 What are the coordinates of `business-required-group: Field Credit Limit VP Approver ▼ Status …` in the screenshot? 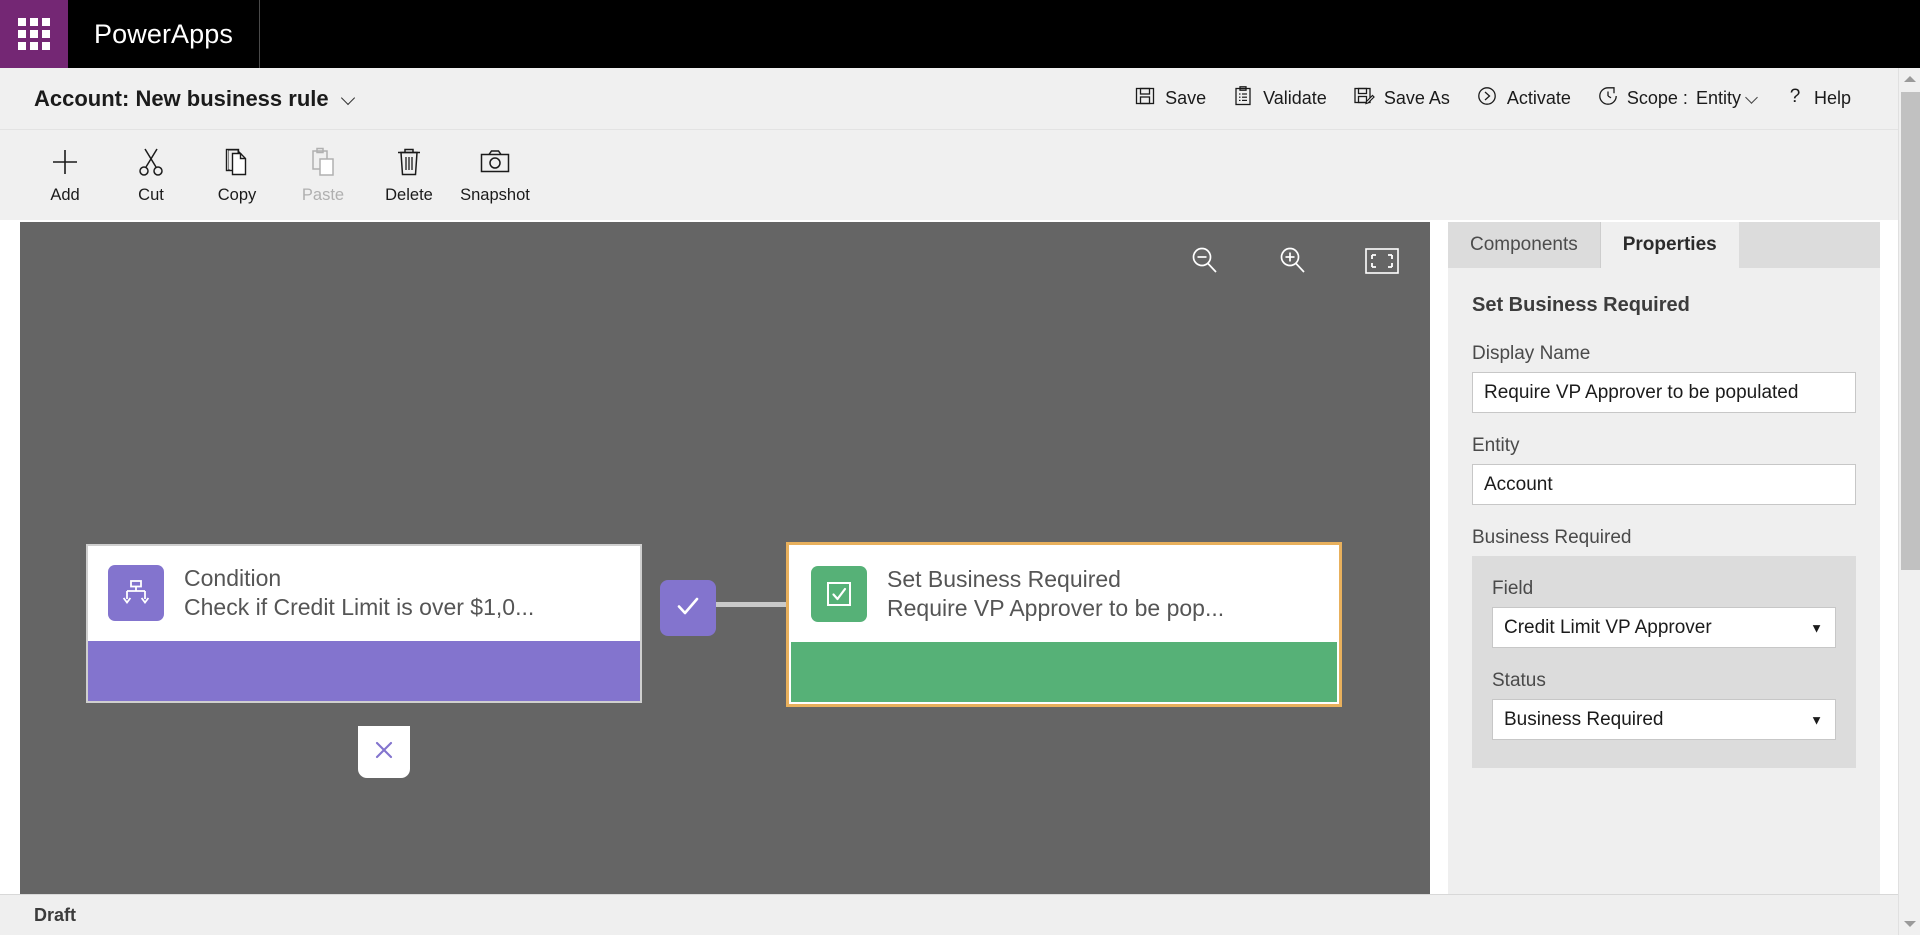 It's located at (1664, 662).